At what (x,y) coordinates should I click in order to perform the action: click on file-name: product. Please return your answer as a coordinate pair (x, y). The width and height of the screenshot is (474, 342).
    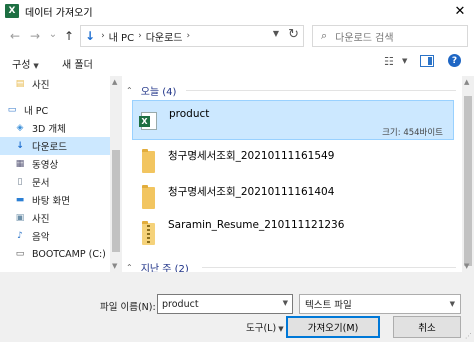
    Looking at the image, I should click on (189, 114).